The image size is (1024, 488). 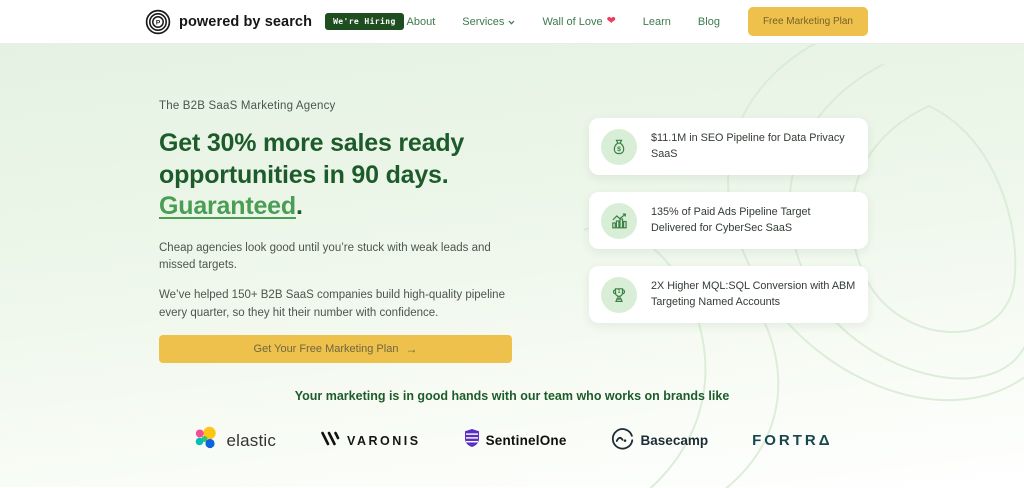 I want to click on heart-icon: ❤, so click(x=611, y=21).